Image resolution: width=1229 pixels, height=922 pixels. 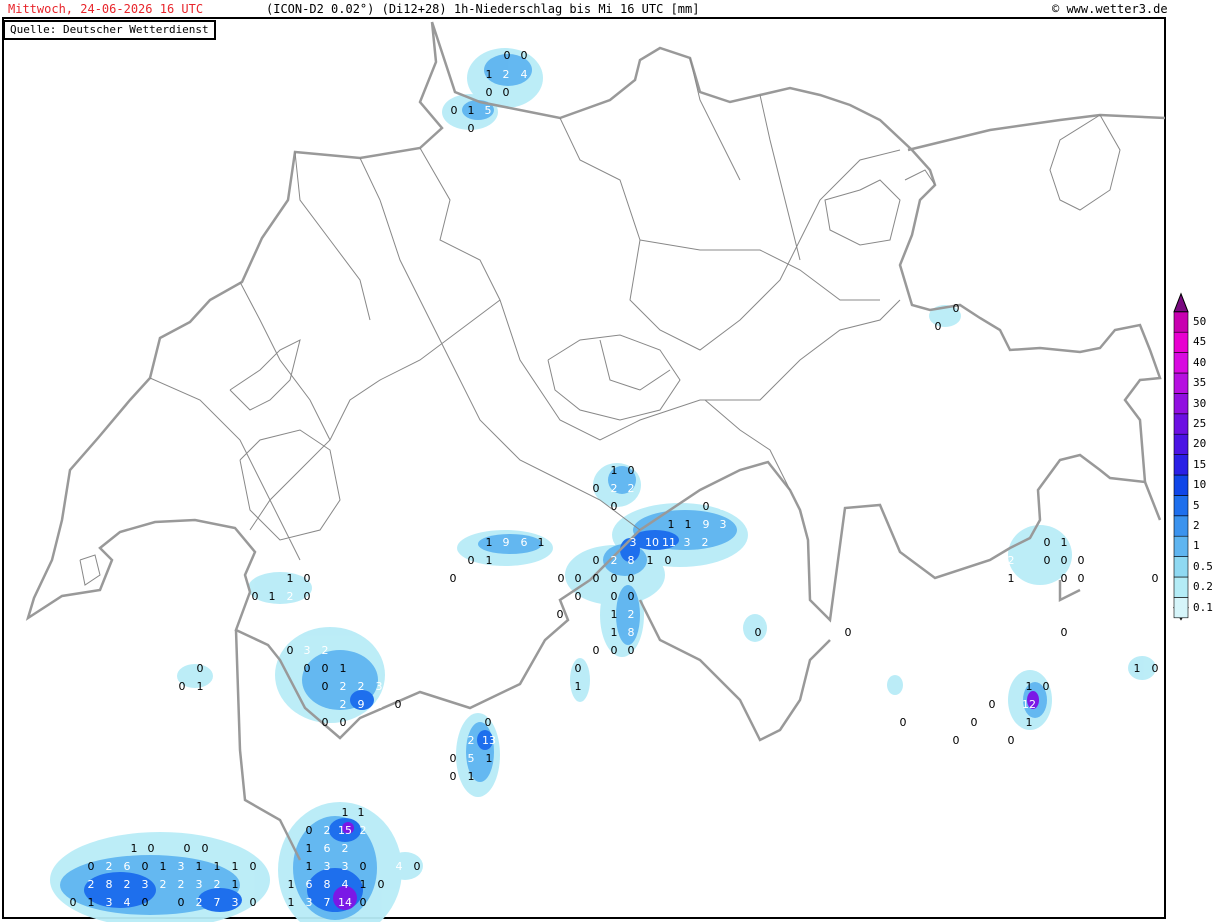 I want to click on source-box: Quelle: Deutscher Wetterdienst, so click(x=109, y=30).